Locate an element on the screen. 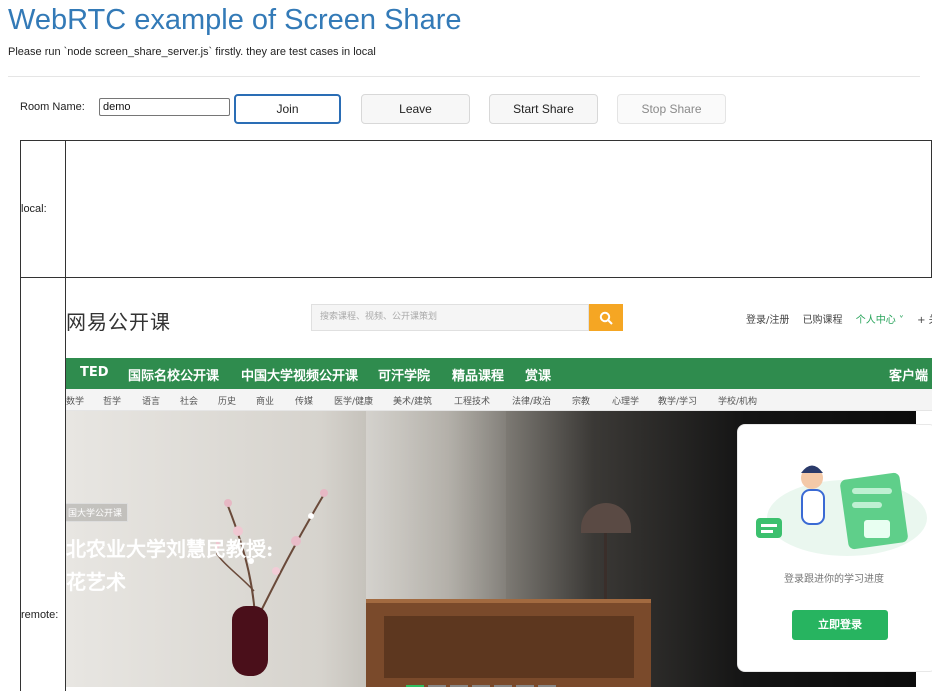 The height and width of the screenshot is (691, 942). site-nav-item: 精品课程 is located at coordinates (478, 376).